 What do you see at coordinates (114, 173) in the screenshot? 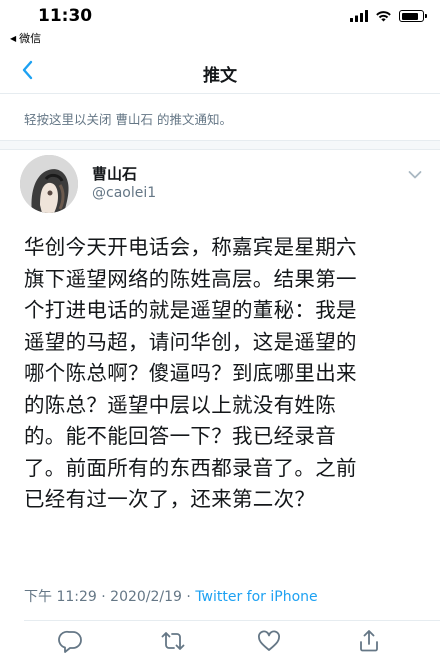
I see `author-name: 曹山石` at bounding box center [114, 173].